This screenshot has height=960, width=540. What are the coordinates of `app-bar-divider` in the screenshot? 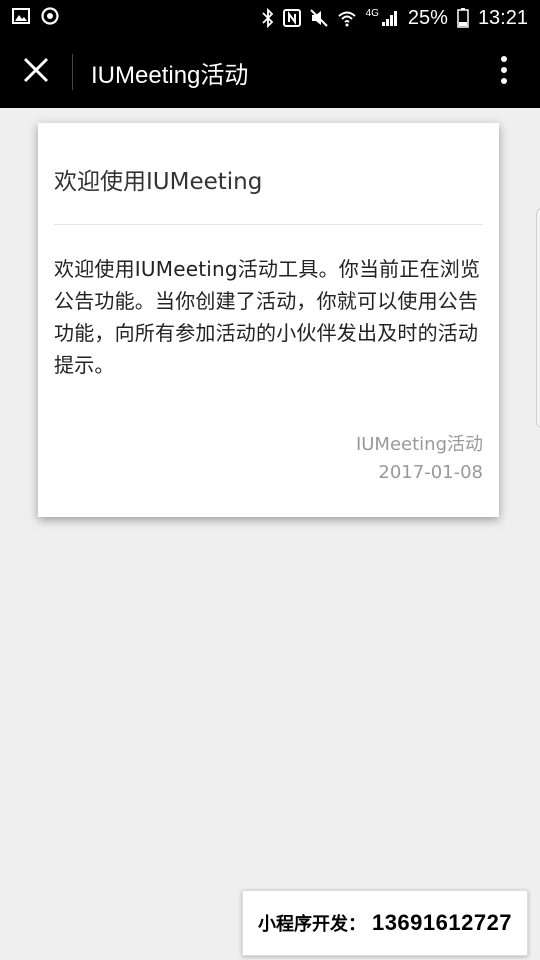 It's located at (72, 72).